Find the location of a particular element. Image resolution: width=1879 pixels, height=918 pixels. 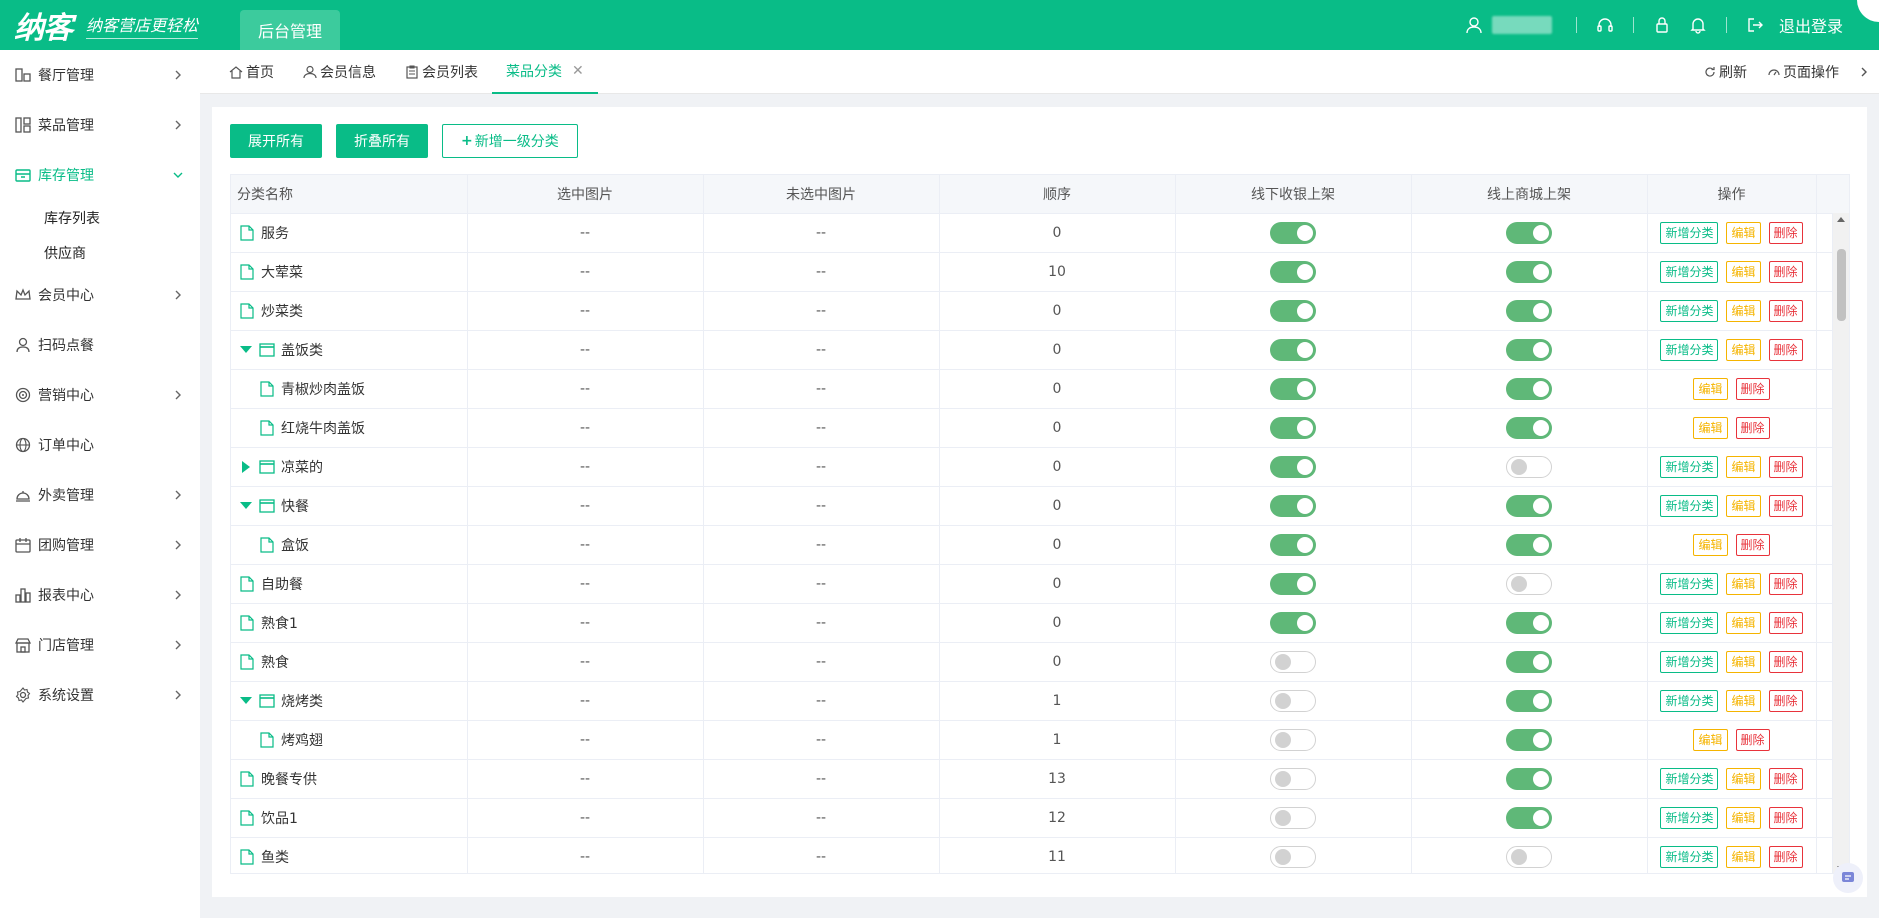

sidebar-item-settings: 系统设置 is located at coordinates (100, 695).